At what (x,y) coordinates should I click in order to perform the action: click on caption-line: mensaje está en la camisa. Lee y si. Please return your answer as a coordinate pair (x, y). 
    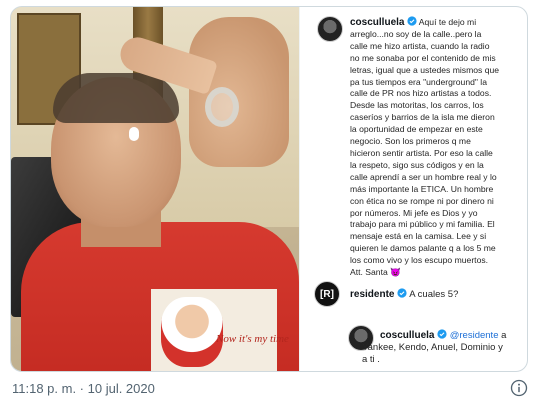
    Looking at the image, I should click on (418, 236).